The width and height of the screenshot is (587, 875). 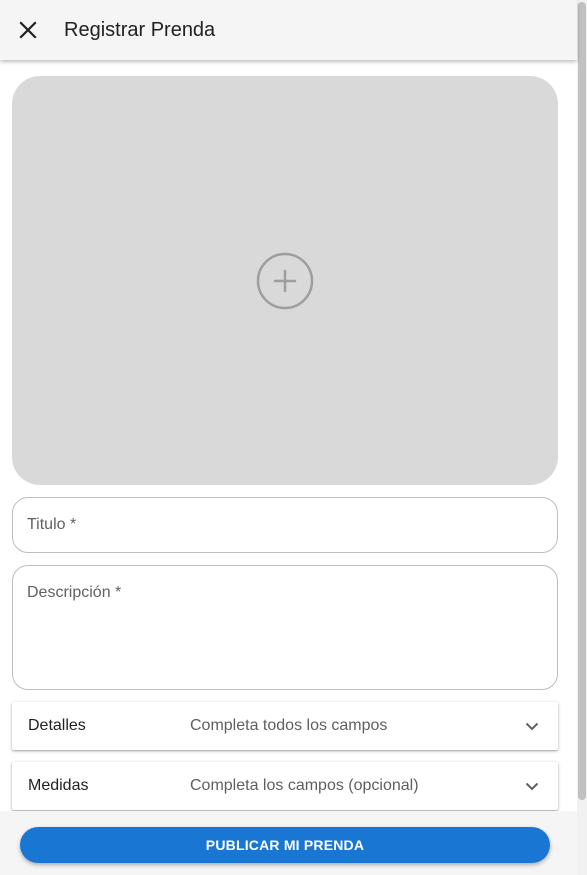 What do you see at coordinates (57, 725) in the screenshot?
I see `details-panel-title: Detalles` at bounding box center [57, 725].